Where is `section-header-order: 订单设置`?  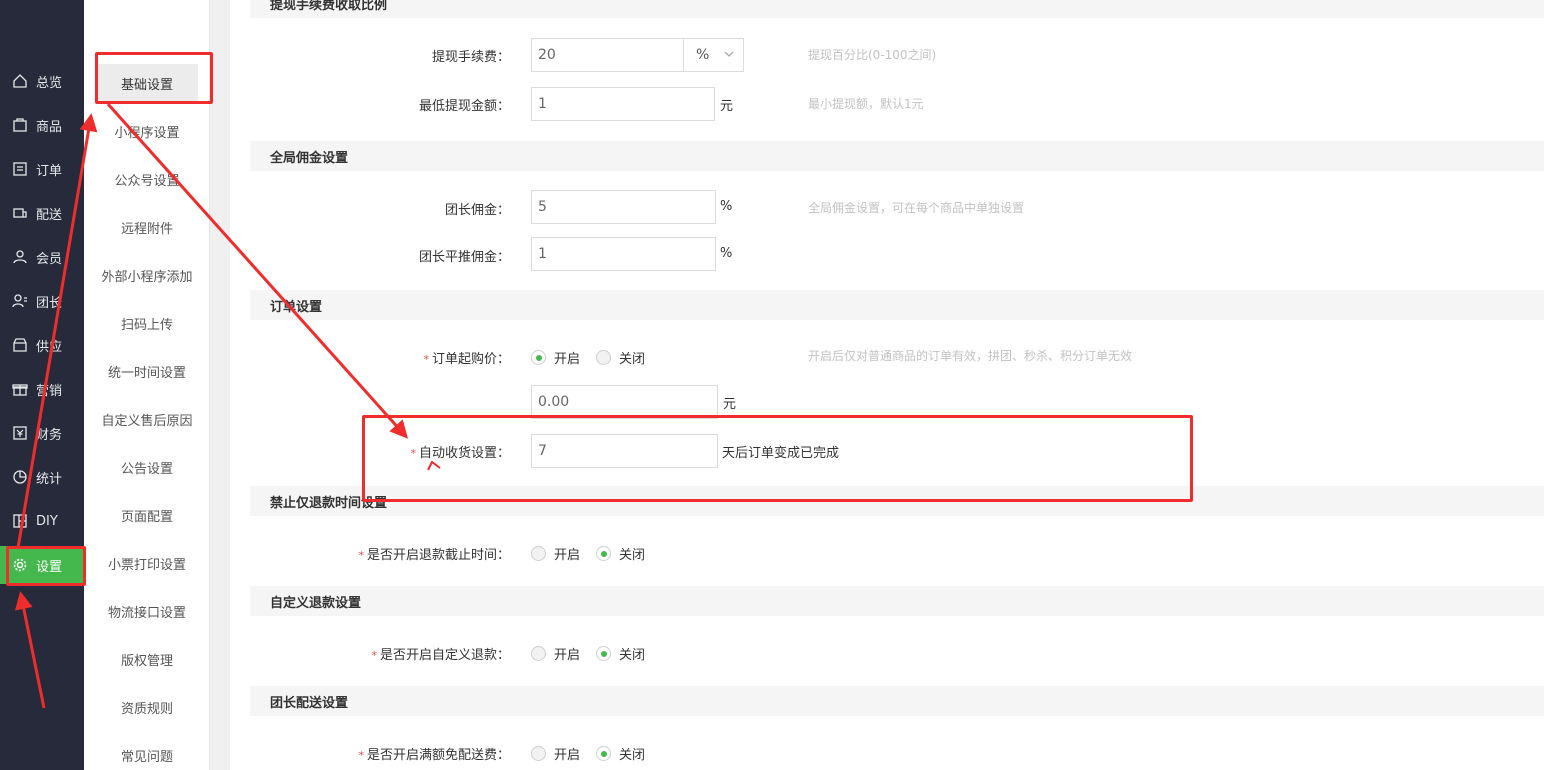
section-header-order: 订单设置 is located at coordinates (897, 305).